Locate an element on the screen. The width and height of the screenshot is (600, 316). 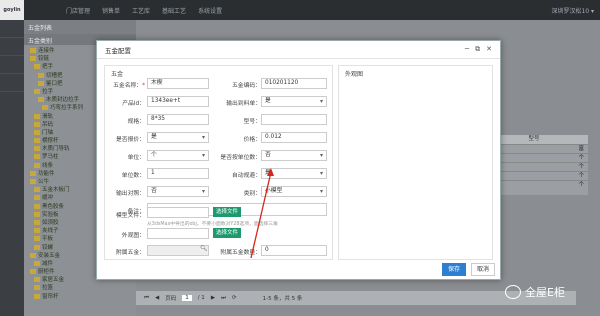
spec-input: 8*35 is located at coordinates (178, 119).